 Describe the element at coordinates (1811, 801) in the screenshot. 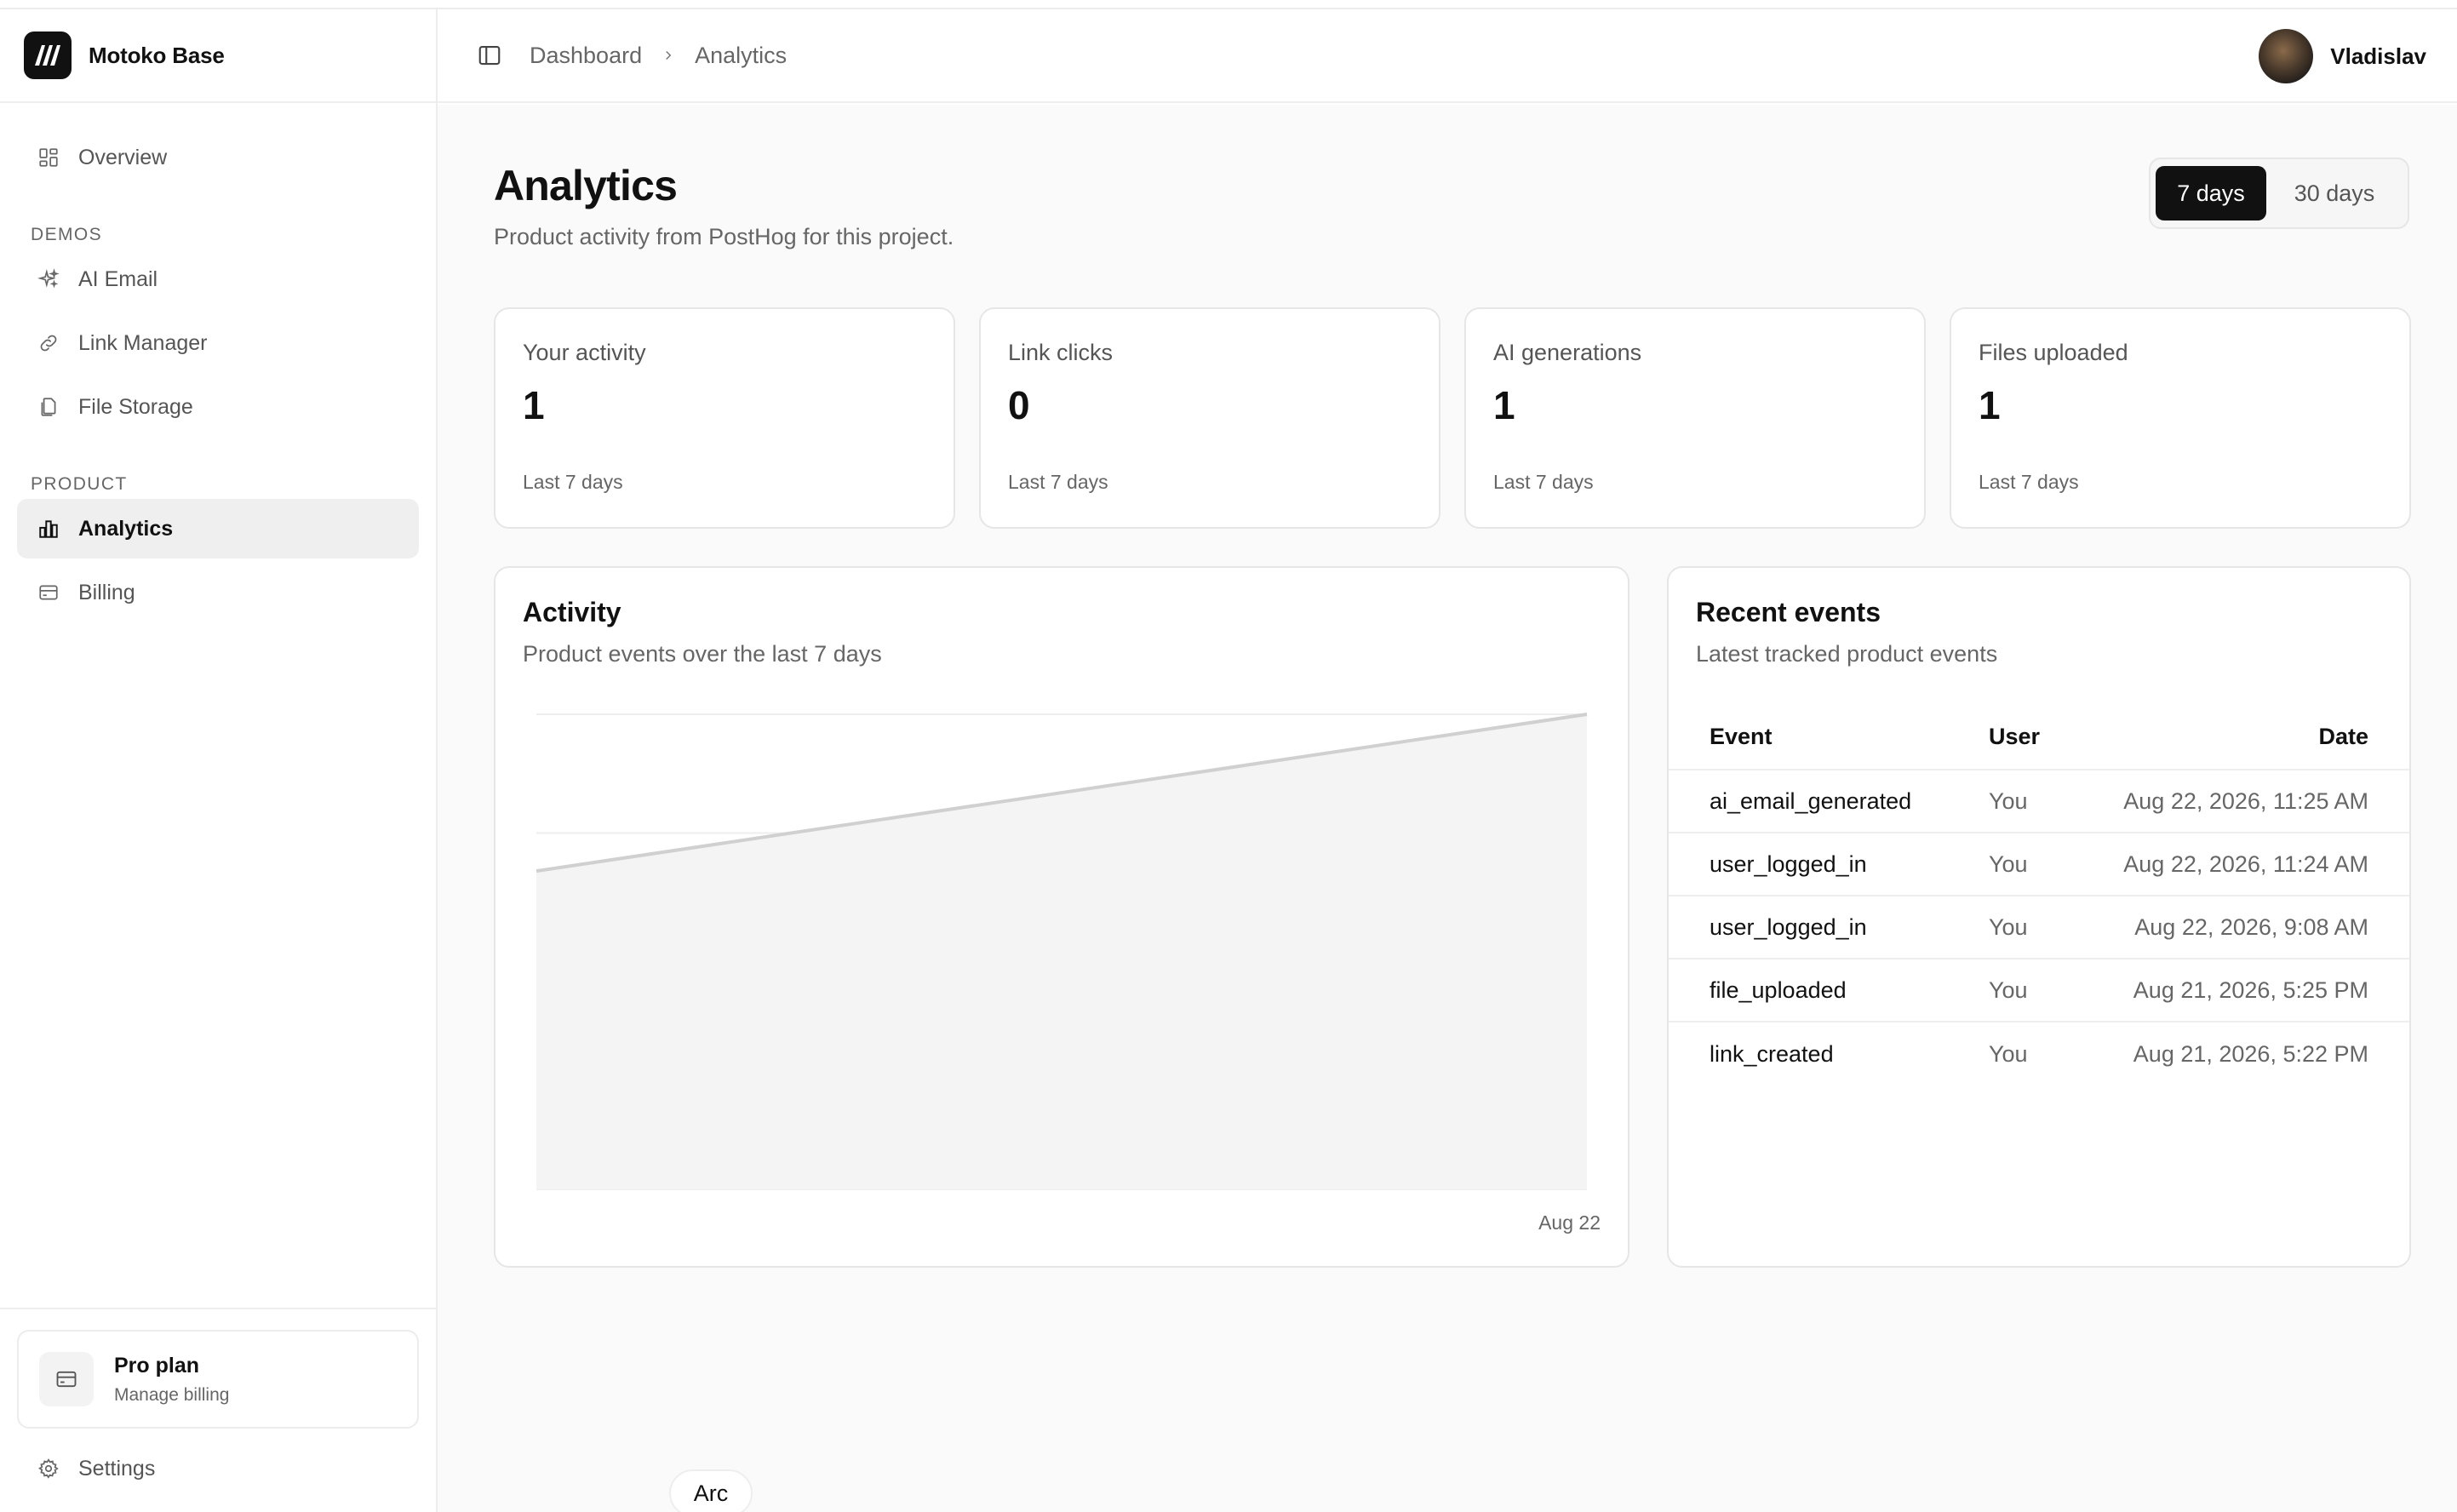

I see `event-name: ai_email_generated` at that location.